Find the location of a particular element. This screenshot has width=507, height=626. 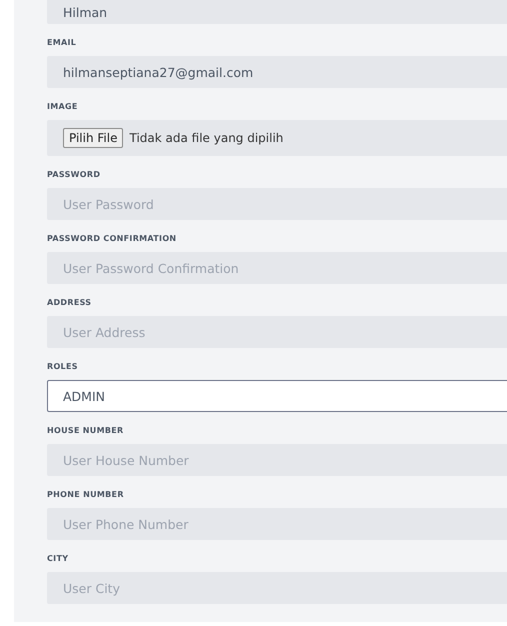

file-status: Tidak ada file yang dipilih is located at coordinates (206, 138).